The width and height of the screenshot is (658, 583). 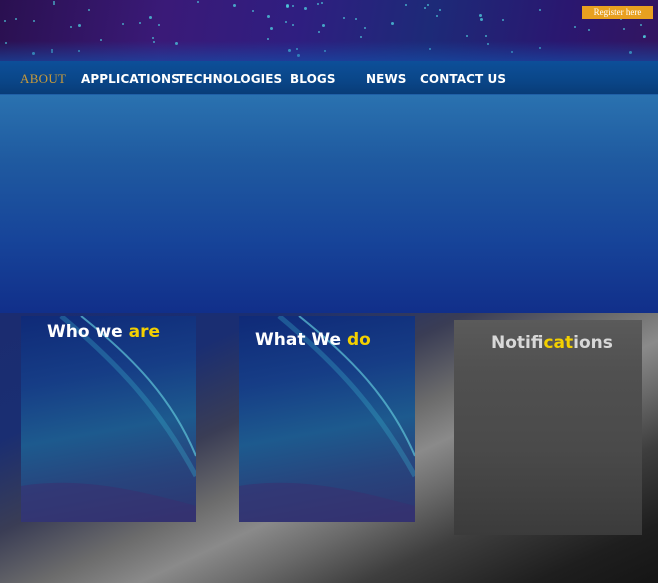 What do you see at coordinates (386, 77) in the screenshot?
I see `nav-item-news: NEWS` at bounding box center [386, 77].